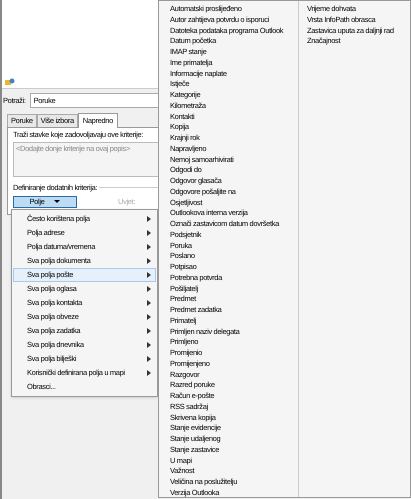  Describe the element at coordinates (57, 201) in the screenshot. I see `dropdown-caret-icon` at that location.